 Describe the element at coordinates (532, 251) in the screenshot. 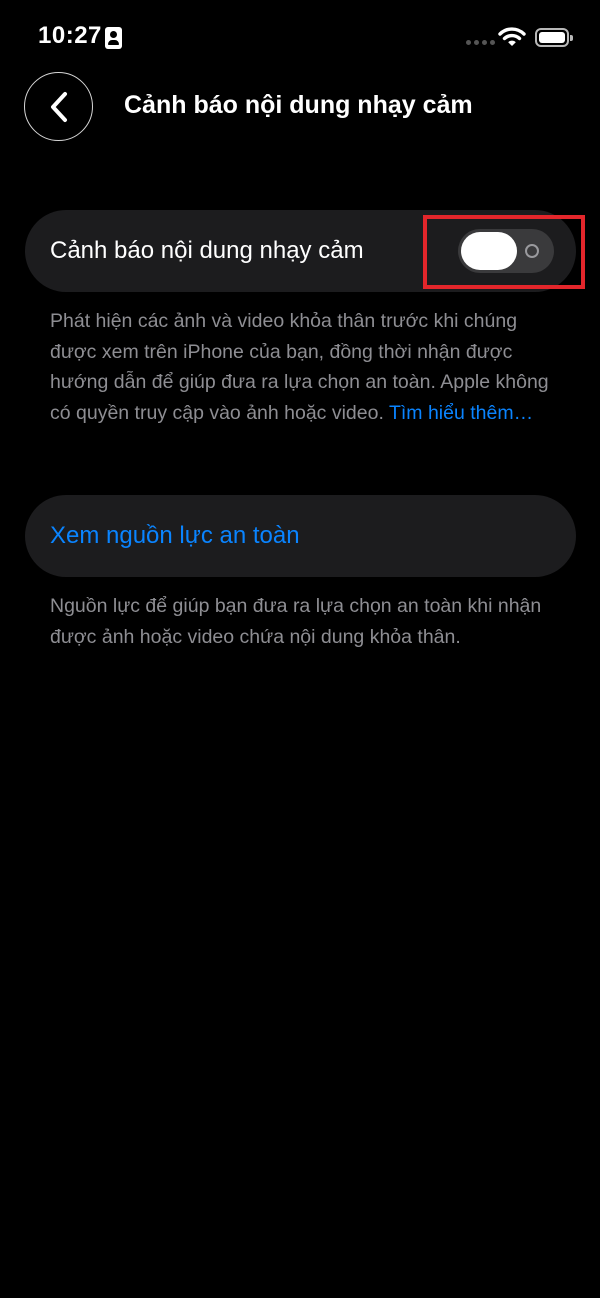

I see `toggle-off-icon` at that location.